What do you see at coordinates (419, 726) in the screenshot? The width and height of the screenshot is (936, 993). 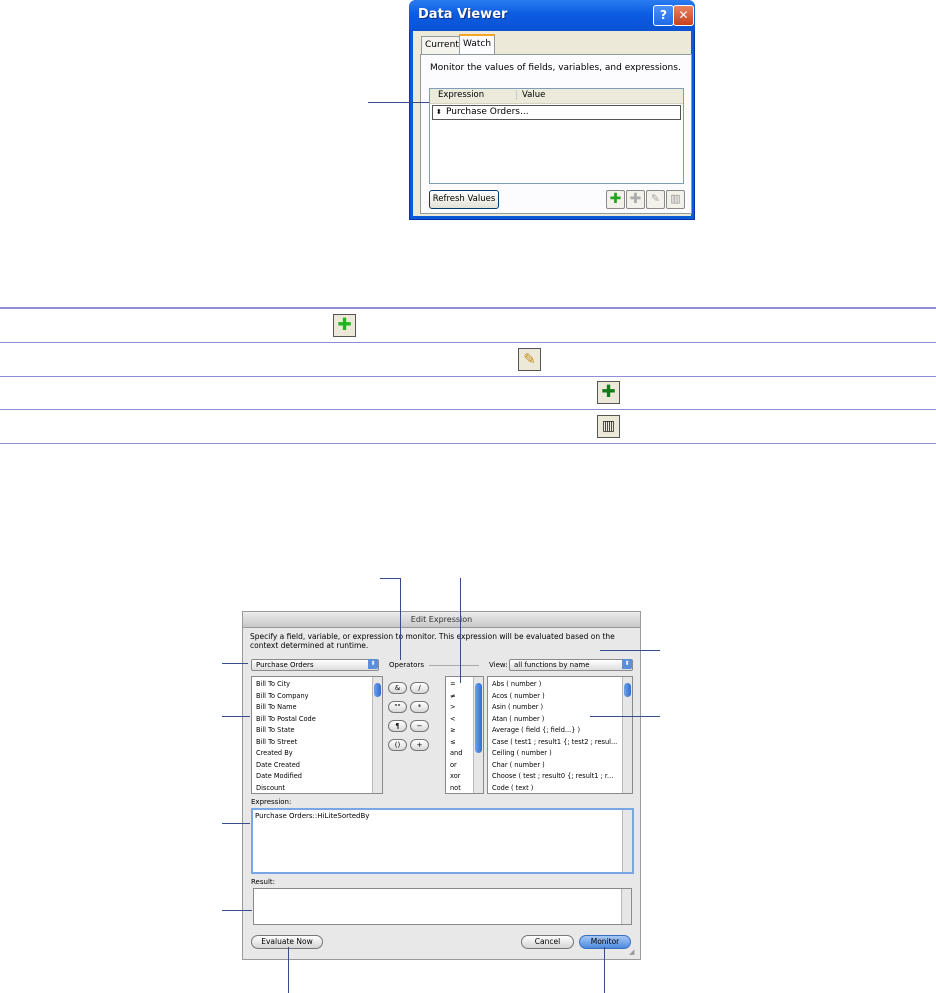 I see `operator-minus-button: −` at bounding box center [419, 726].